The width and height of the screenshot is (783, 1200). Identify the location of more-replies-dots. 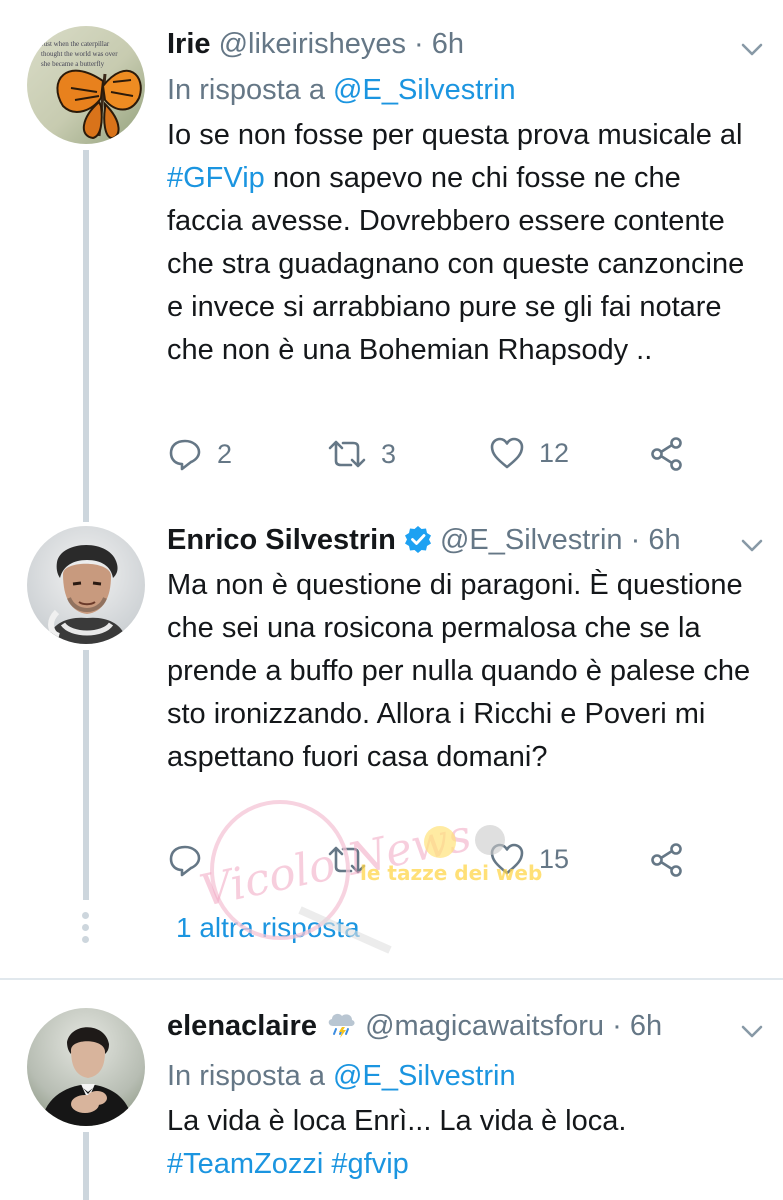
(86, 930).